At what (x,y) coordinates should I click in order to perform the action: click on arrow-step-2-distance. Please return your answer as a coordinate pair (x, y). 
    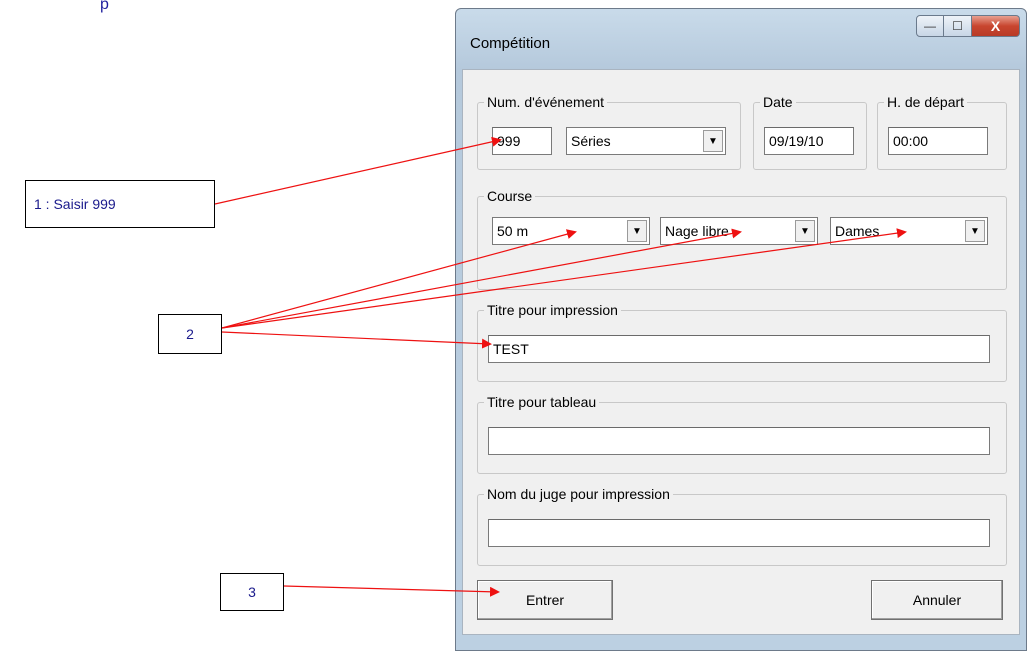
    Looking at the image, I should click on (399, 279).